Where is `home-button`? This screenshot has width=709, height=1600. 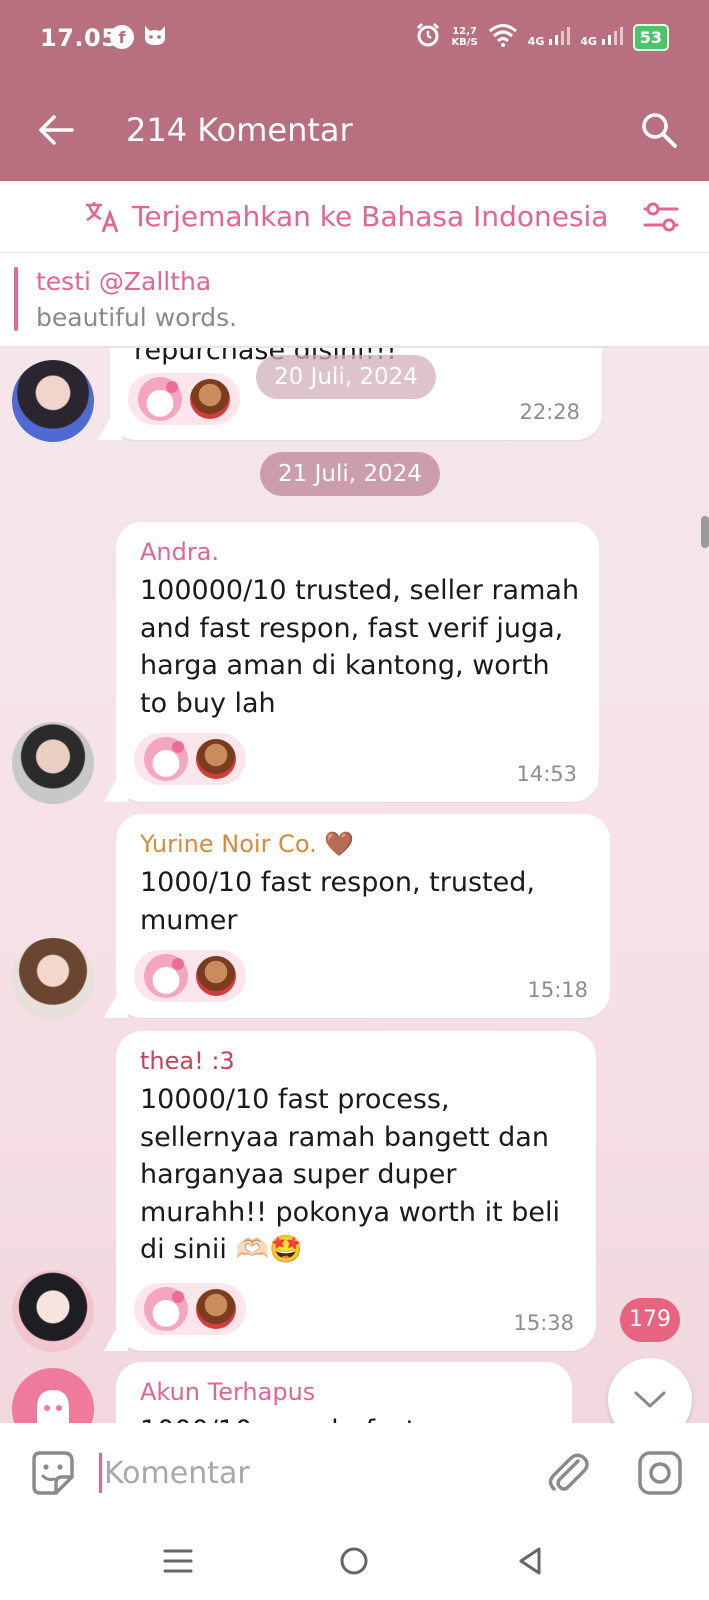 home-button is located at coordinates (354, 1561).